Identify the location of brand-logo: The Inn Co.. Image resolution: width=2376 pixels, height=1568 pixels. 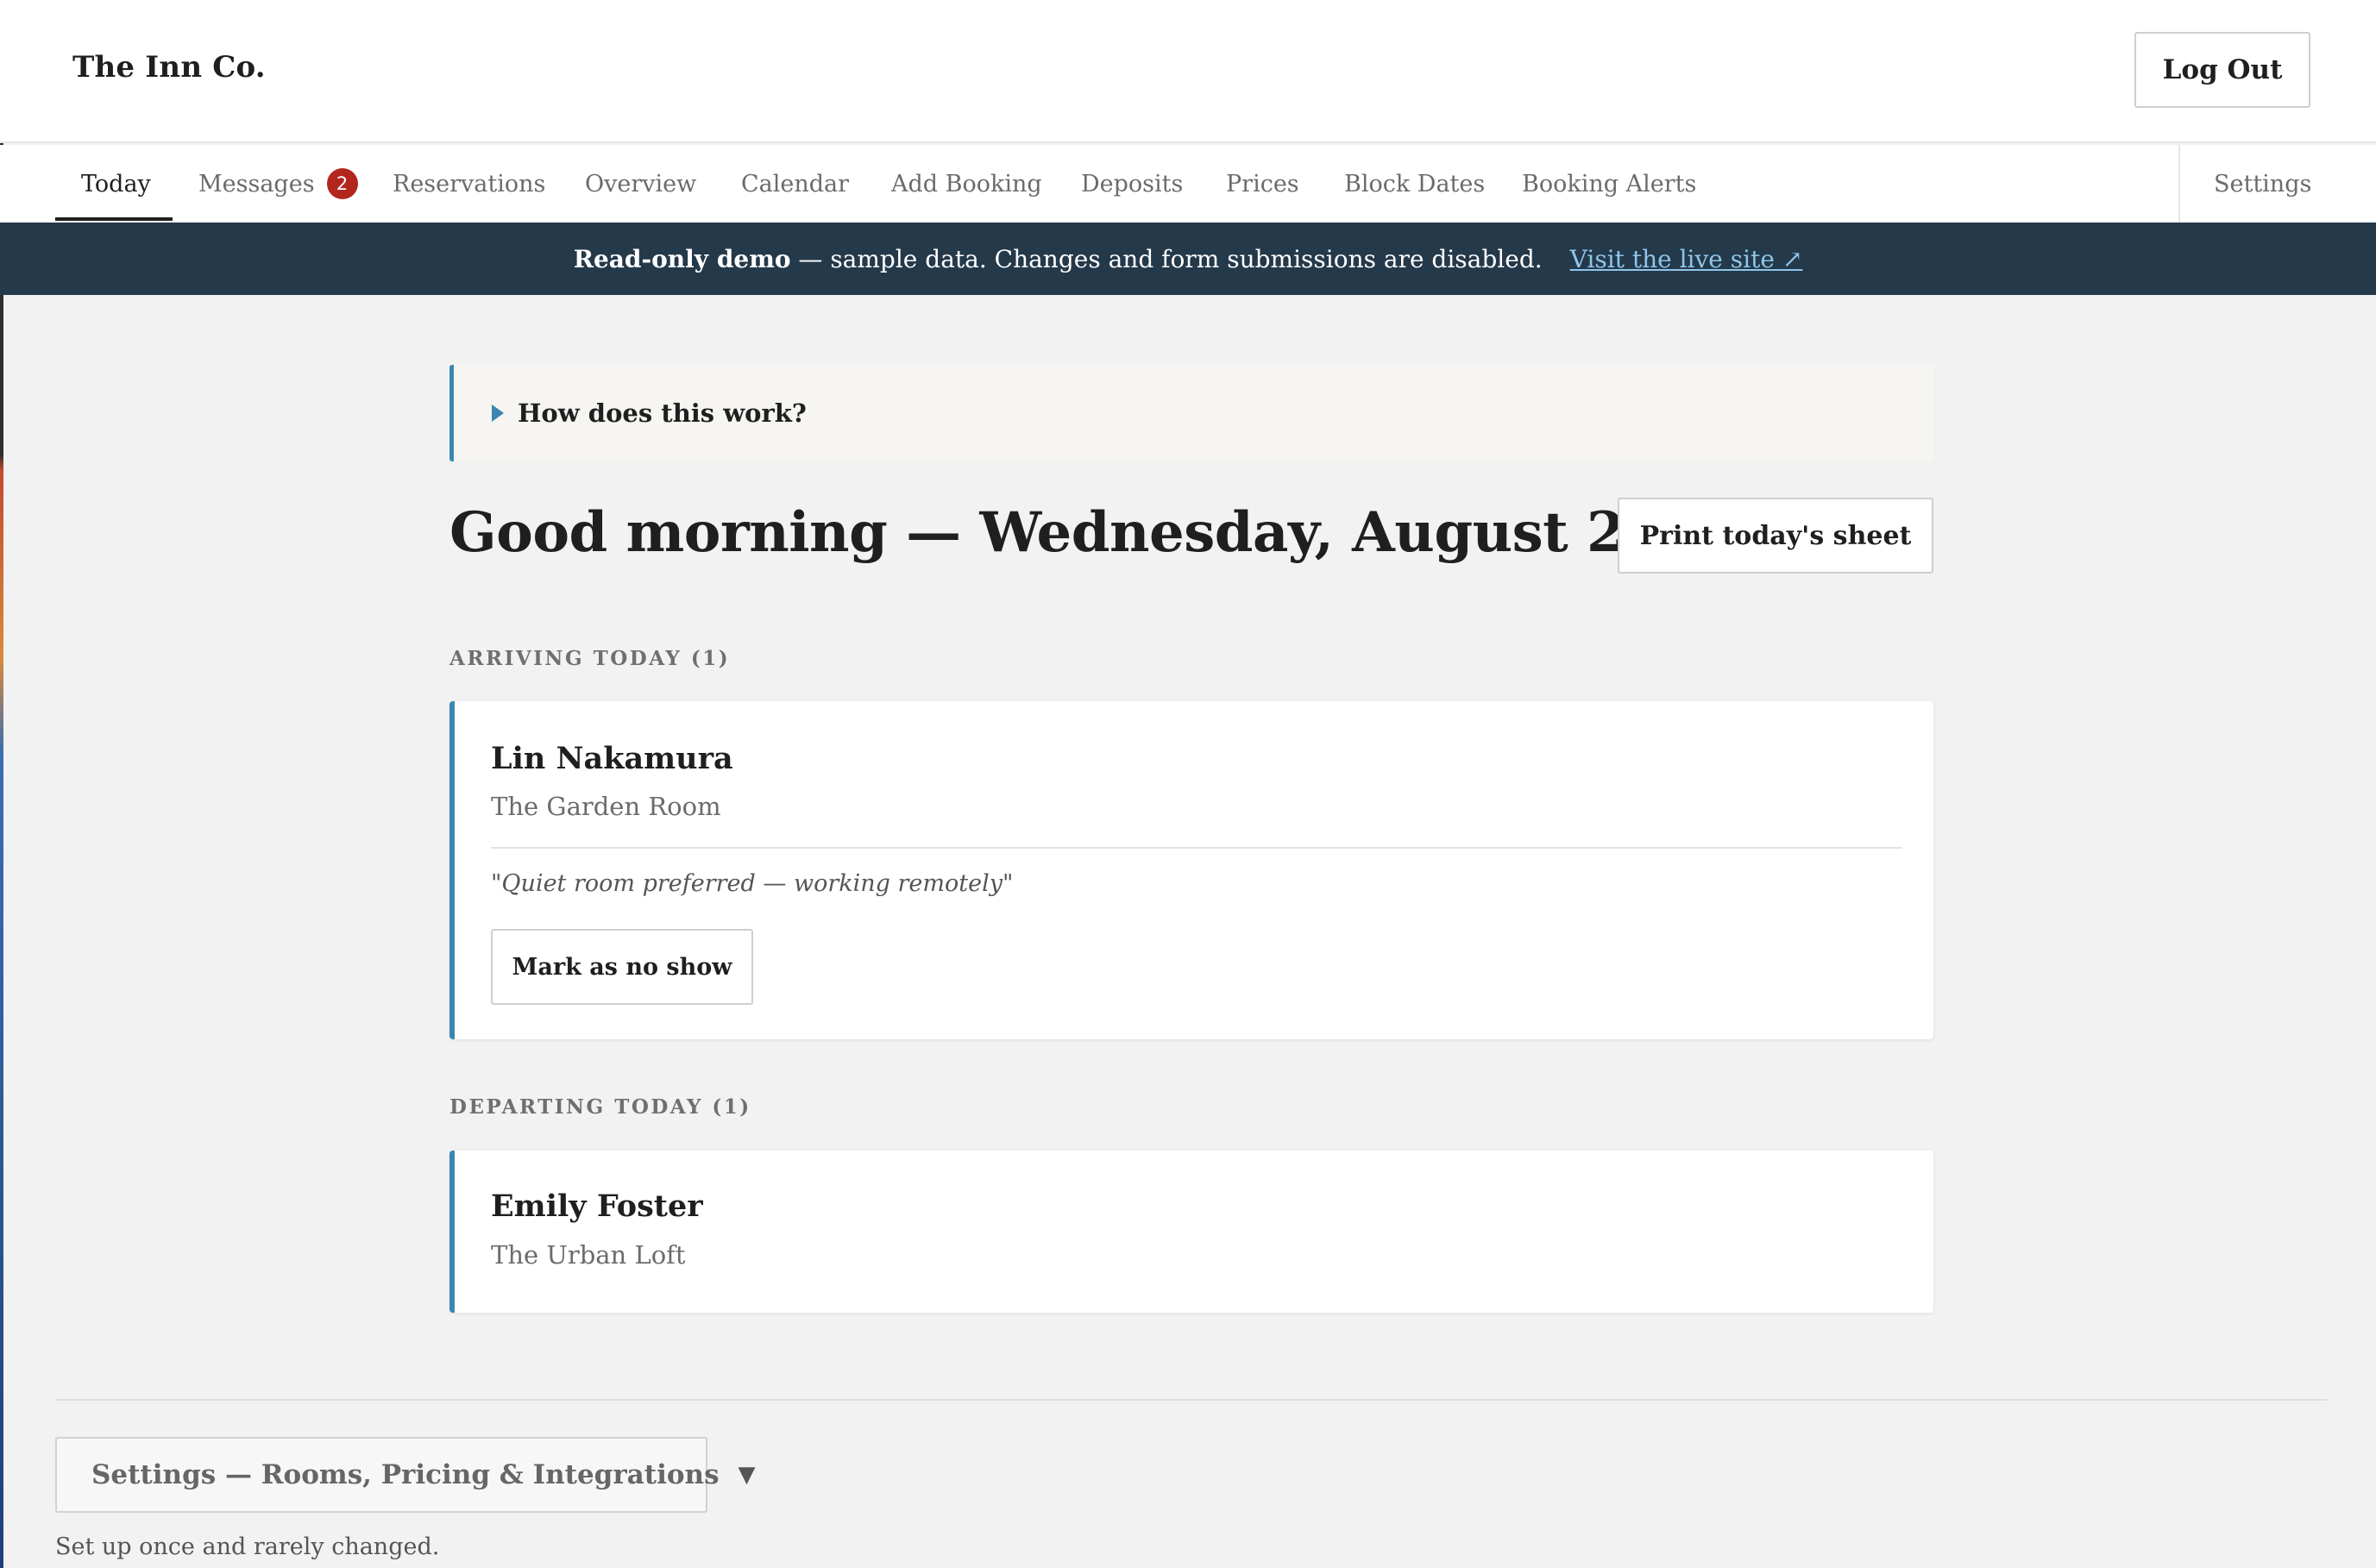
(169, 67).